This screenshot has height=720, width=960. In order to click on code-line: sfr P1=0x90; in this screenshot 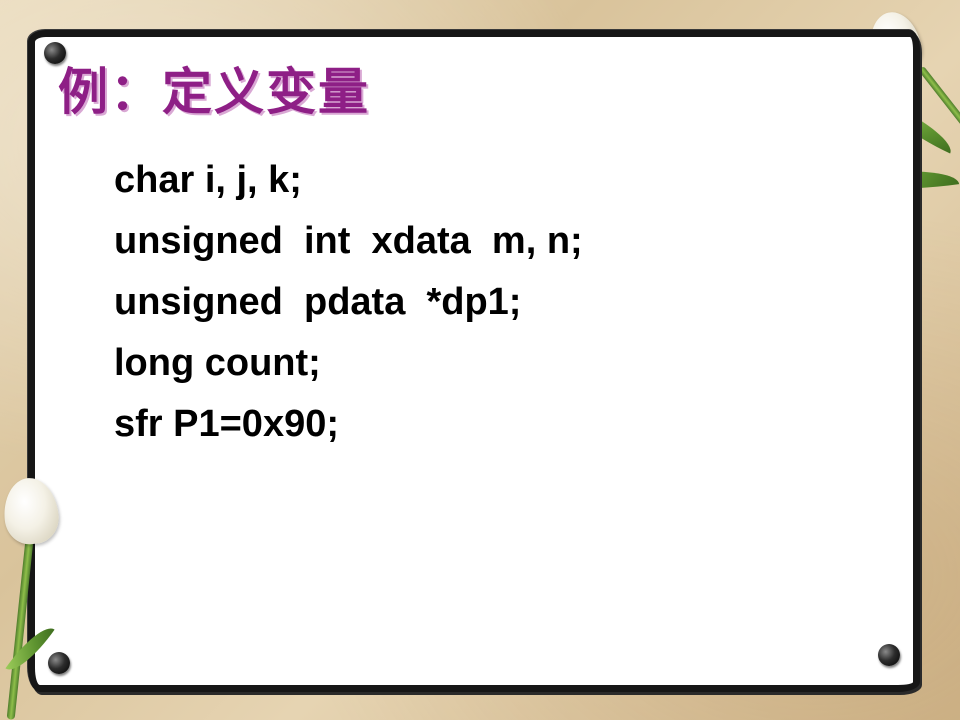, I will do `click(226, 424)`.